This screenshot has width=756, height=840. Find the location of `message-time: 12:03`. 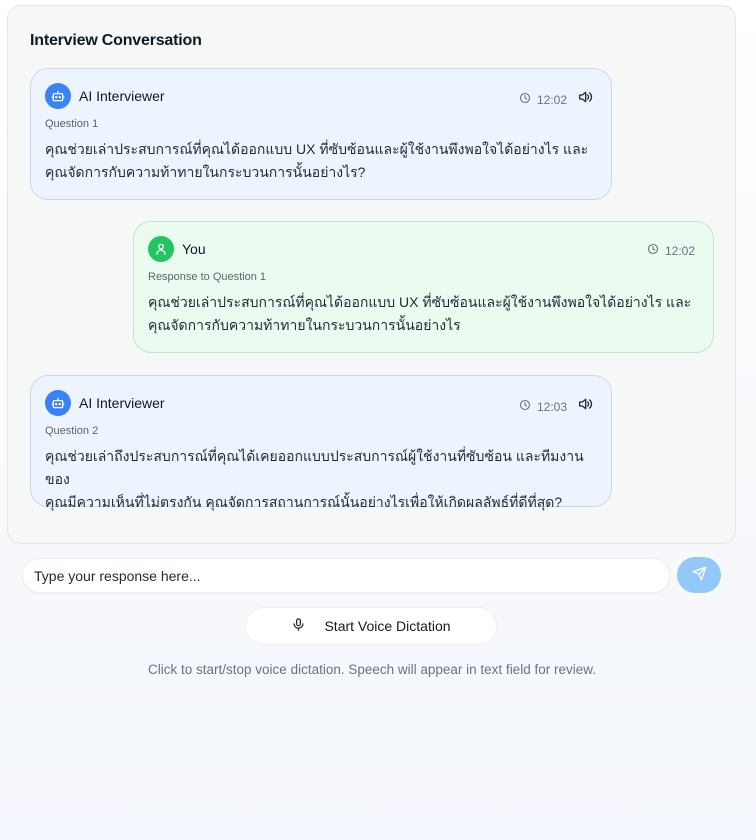

message-time: 12:03 is located at coordinates (551, 406).